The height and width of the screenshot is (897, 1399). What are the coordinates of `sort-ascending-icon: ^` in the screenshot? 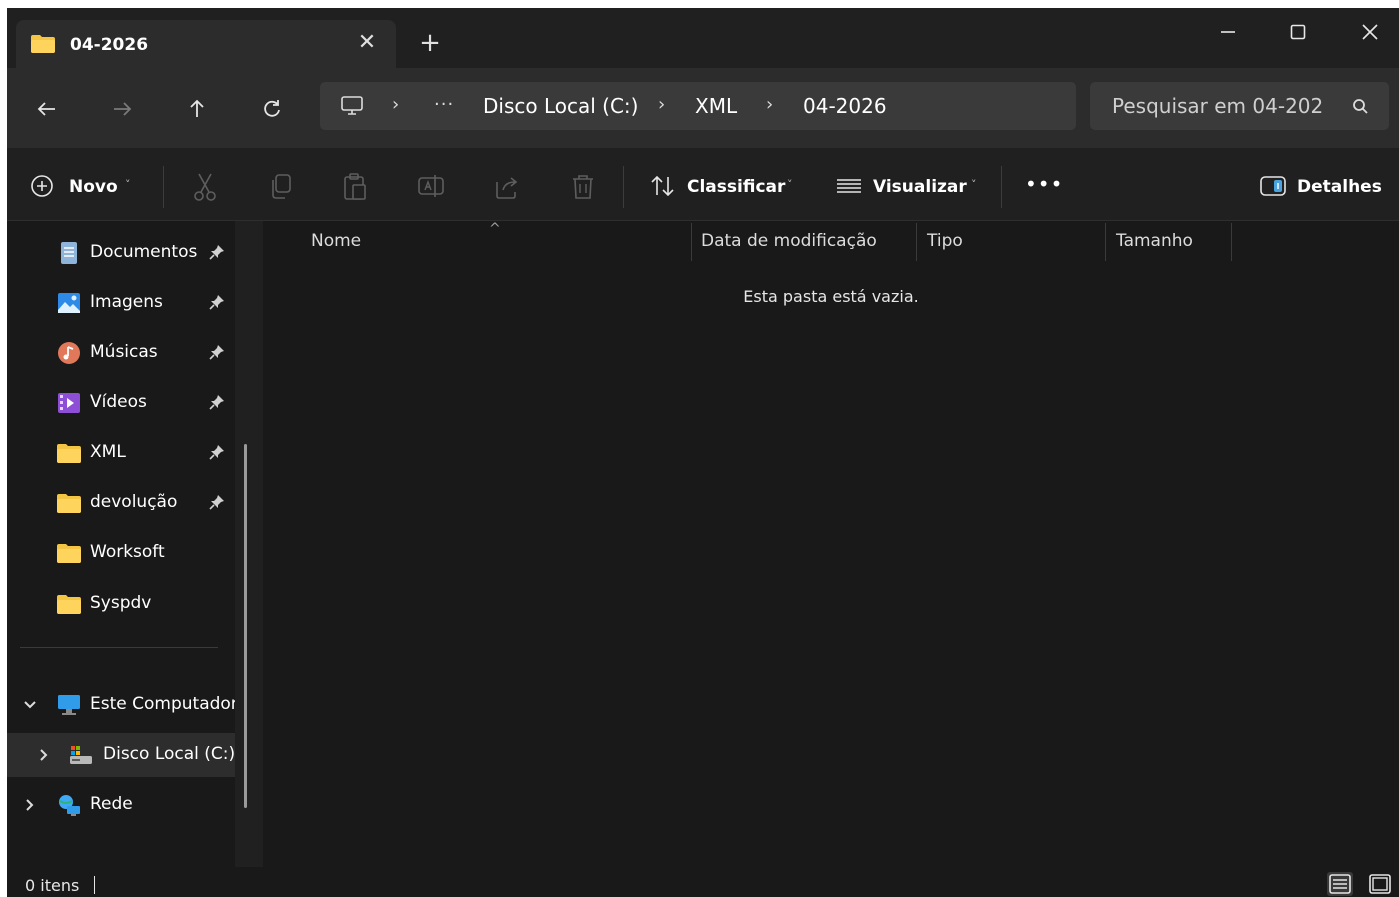 It's located at (495, 229).